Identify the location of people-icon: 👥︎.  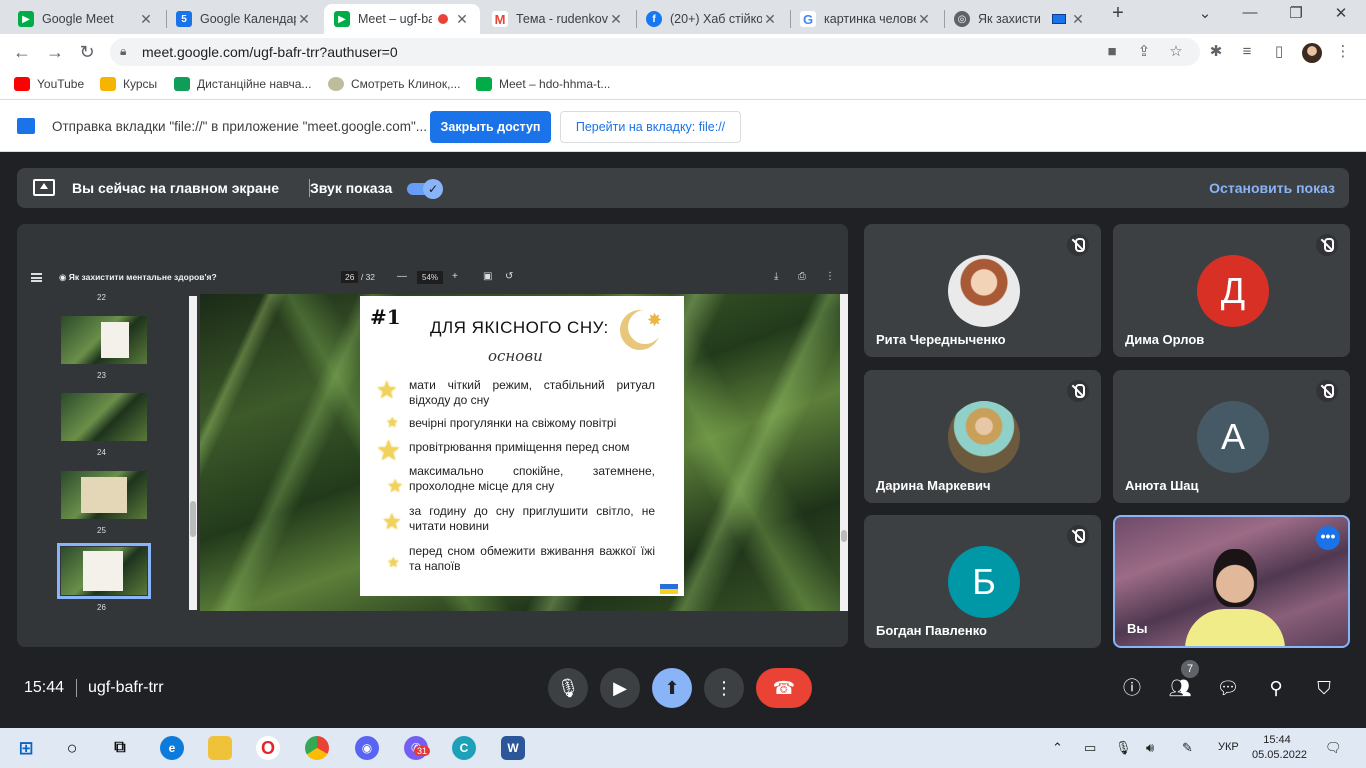
(1180, 688).